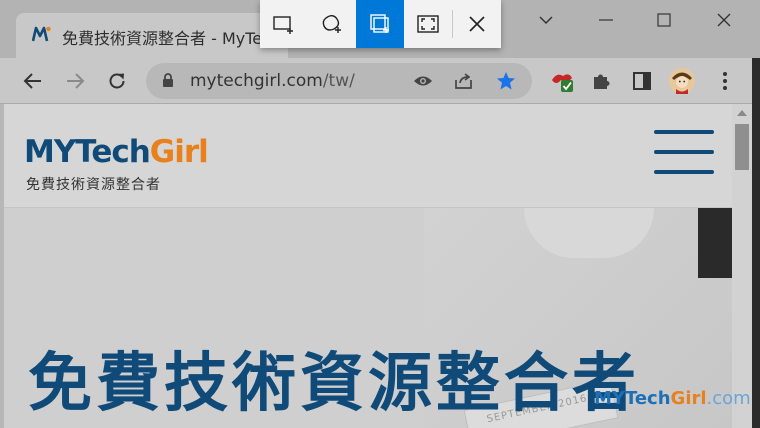  What do you see at coordinates (179, 152) in the screenshot?
I see `logo-girl: Girl` at bounding box center [179, 152].